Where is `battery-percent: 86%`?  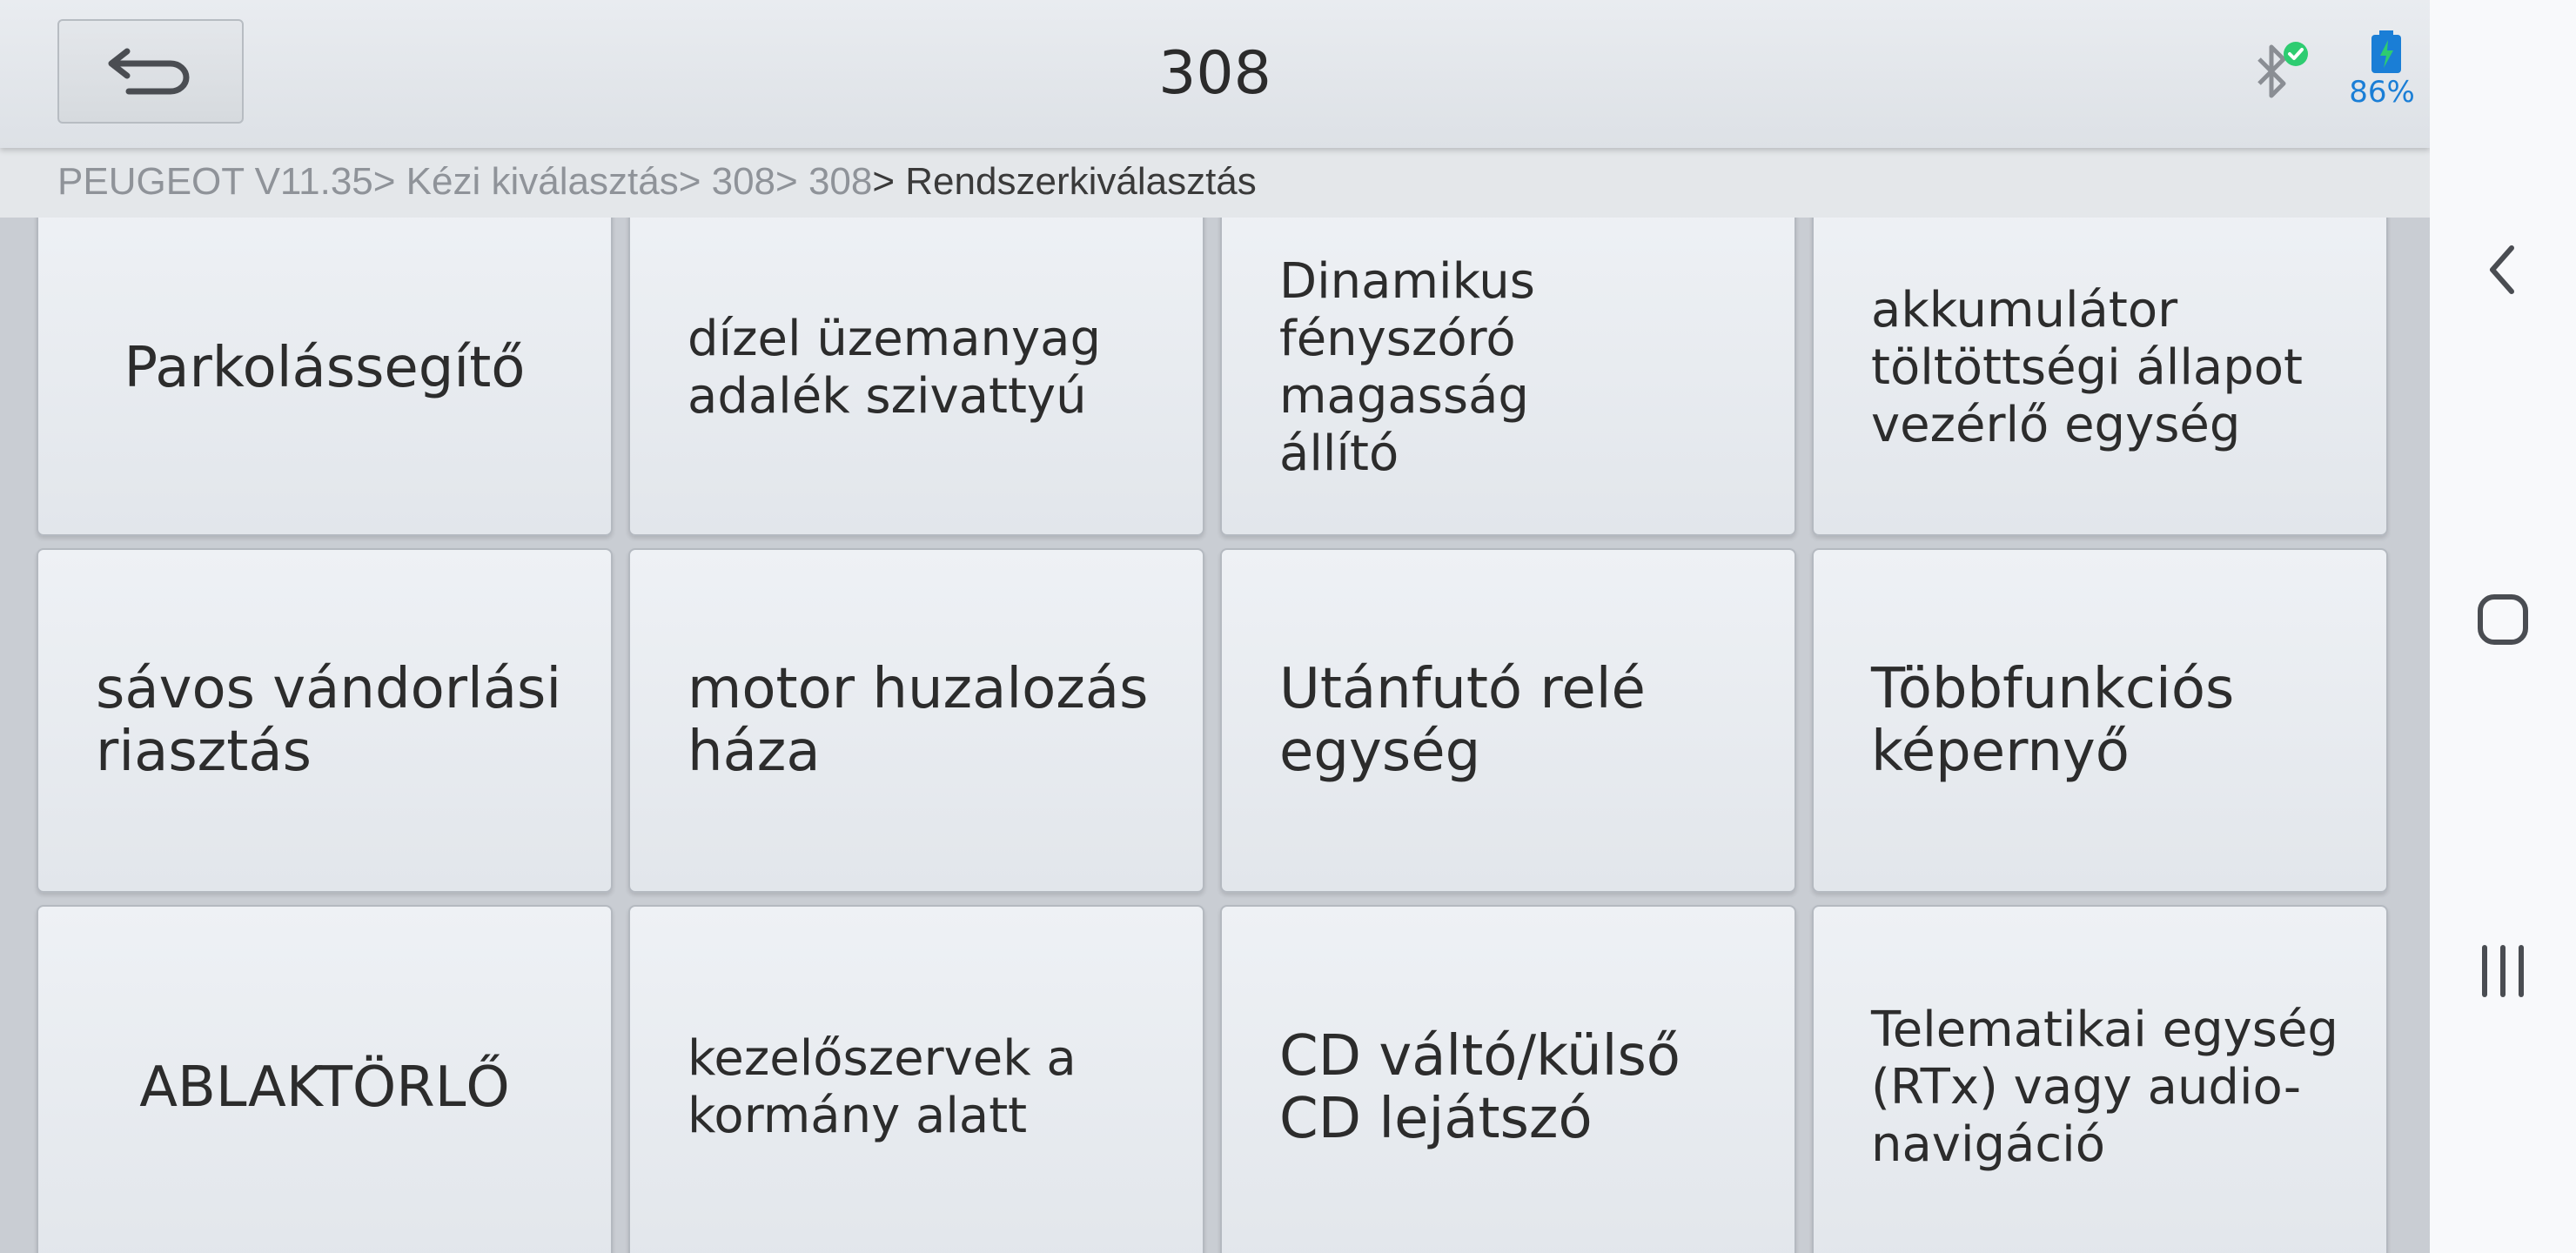 battery-percent: 86% is located at coordinates (2382, 93).